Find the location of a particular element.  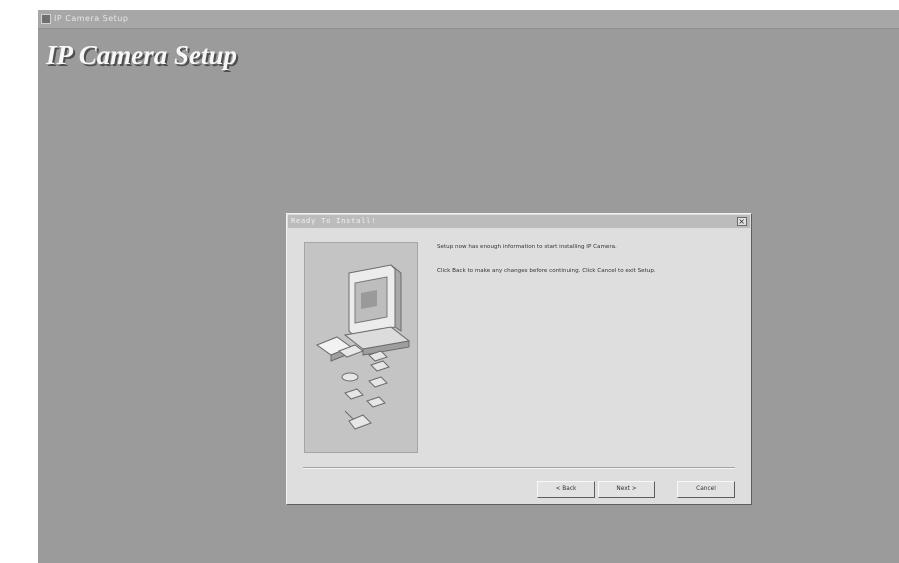

button-separator is located at coordinates (519, 468).